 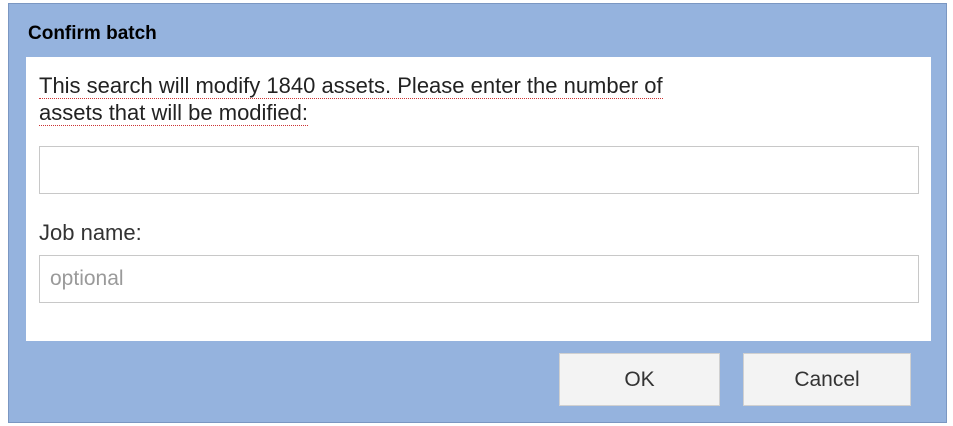 I want to click on cancel-button: Cancel, so click(x=827, y=379).